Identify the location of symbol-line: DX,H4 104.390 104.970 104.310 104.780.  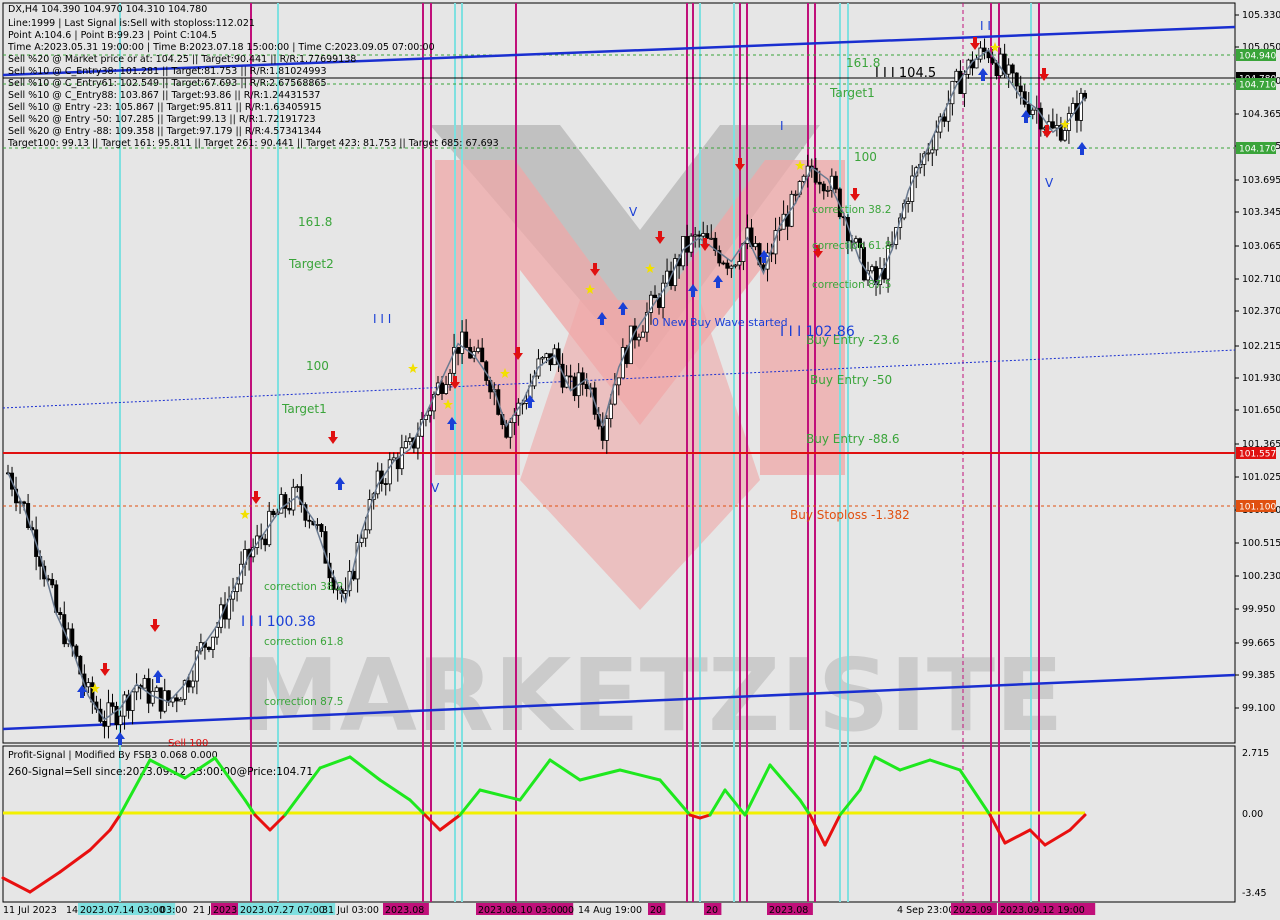
(107, 9).